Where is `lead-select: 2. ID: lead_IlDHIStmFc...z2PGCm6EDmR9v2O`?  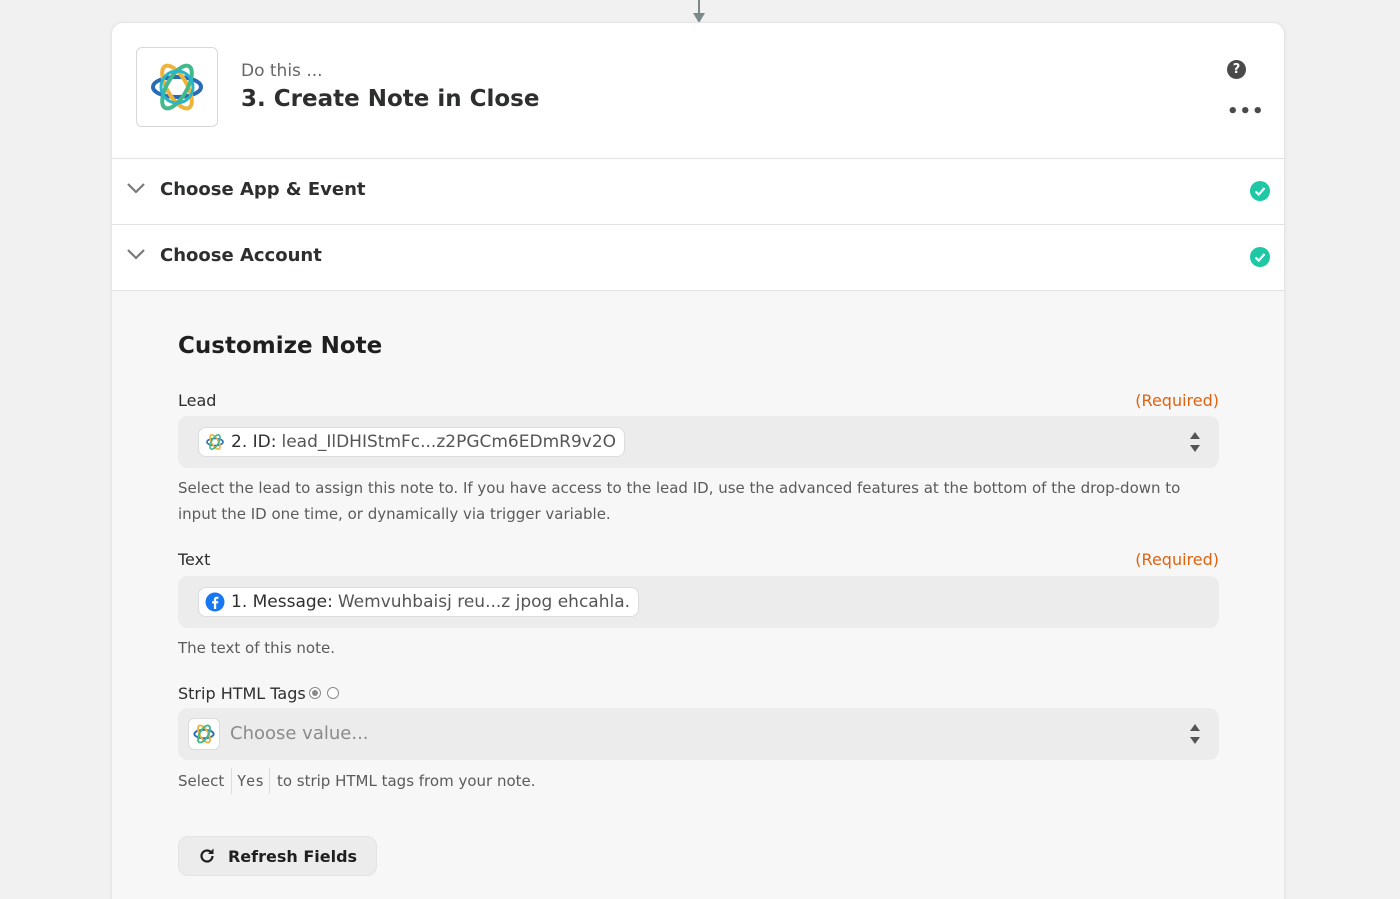 lead-select: 2. ID: lead_IlDHIStmFc...z2PGCm6EDmR9v2O is located at coordinates (698, 442).